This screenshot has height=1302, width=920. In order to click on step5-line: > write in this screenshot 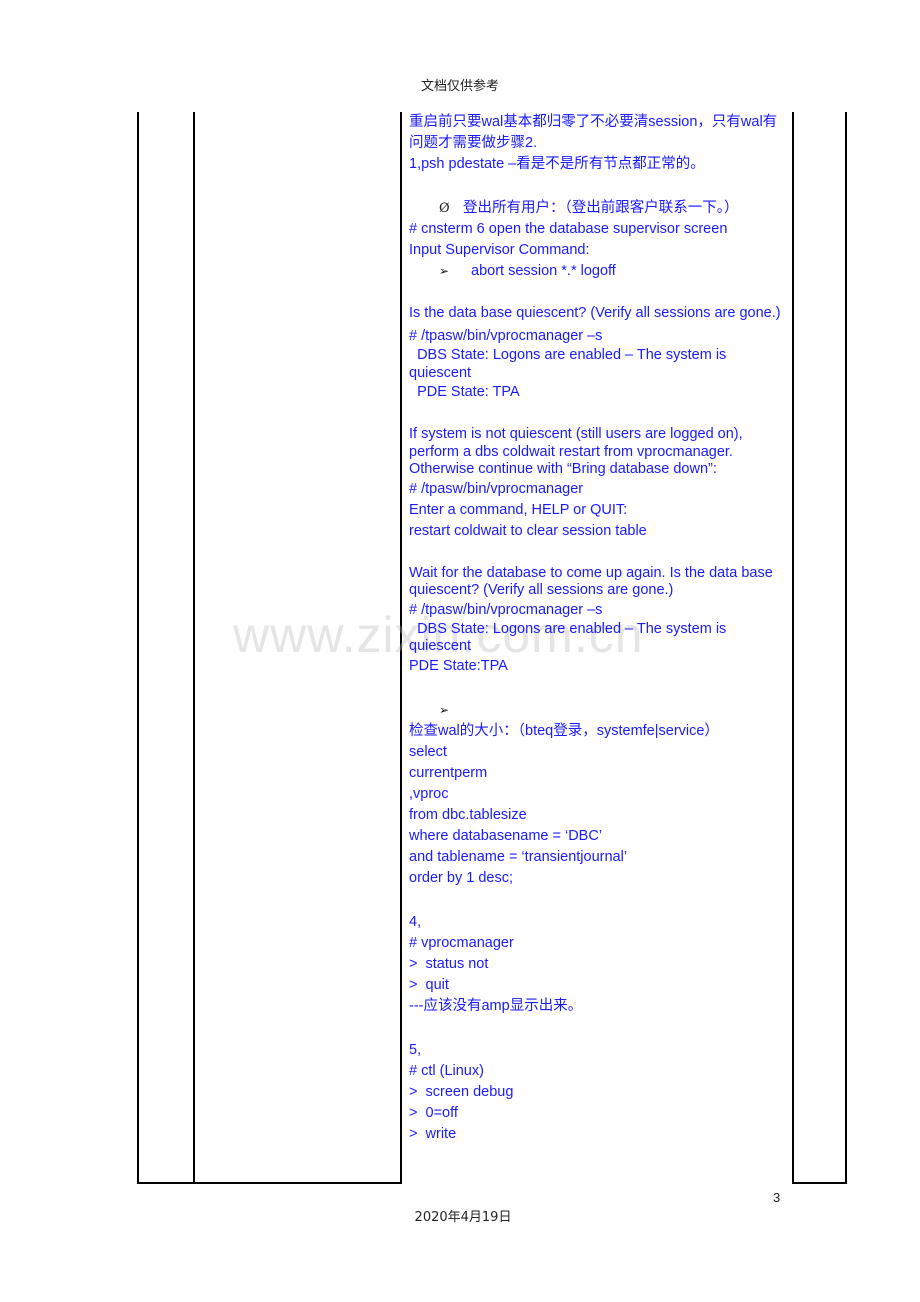, I will do `click(433, 1133)`.